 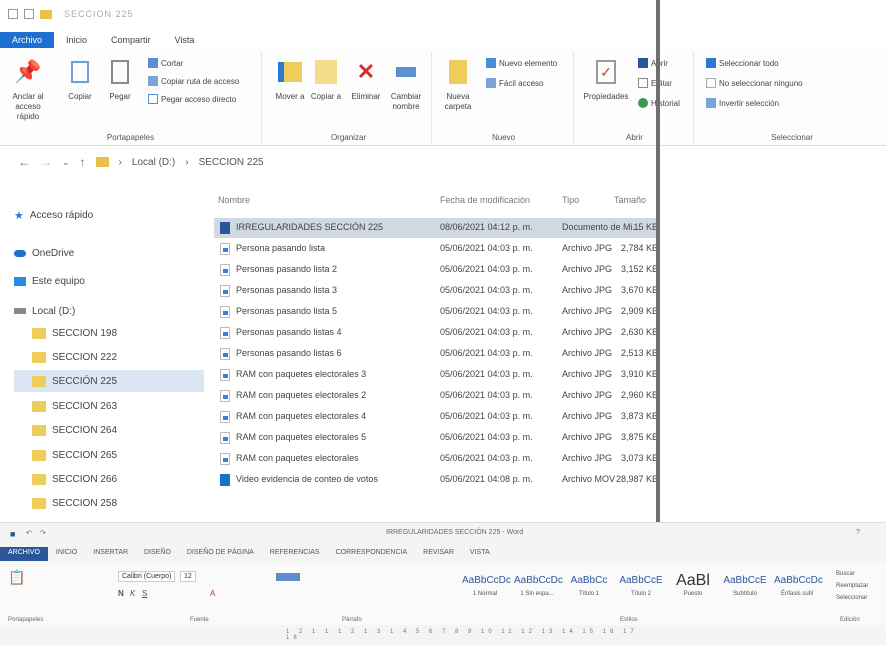 I want to click on word-tab-correspondencia: CORRESPONDENCIA, so click(x=372, y=554).